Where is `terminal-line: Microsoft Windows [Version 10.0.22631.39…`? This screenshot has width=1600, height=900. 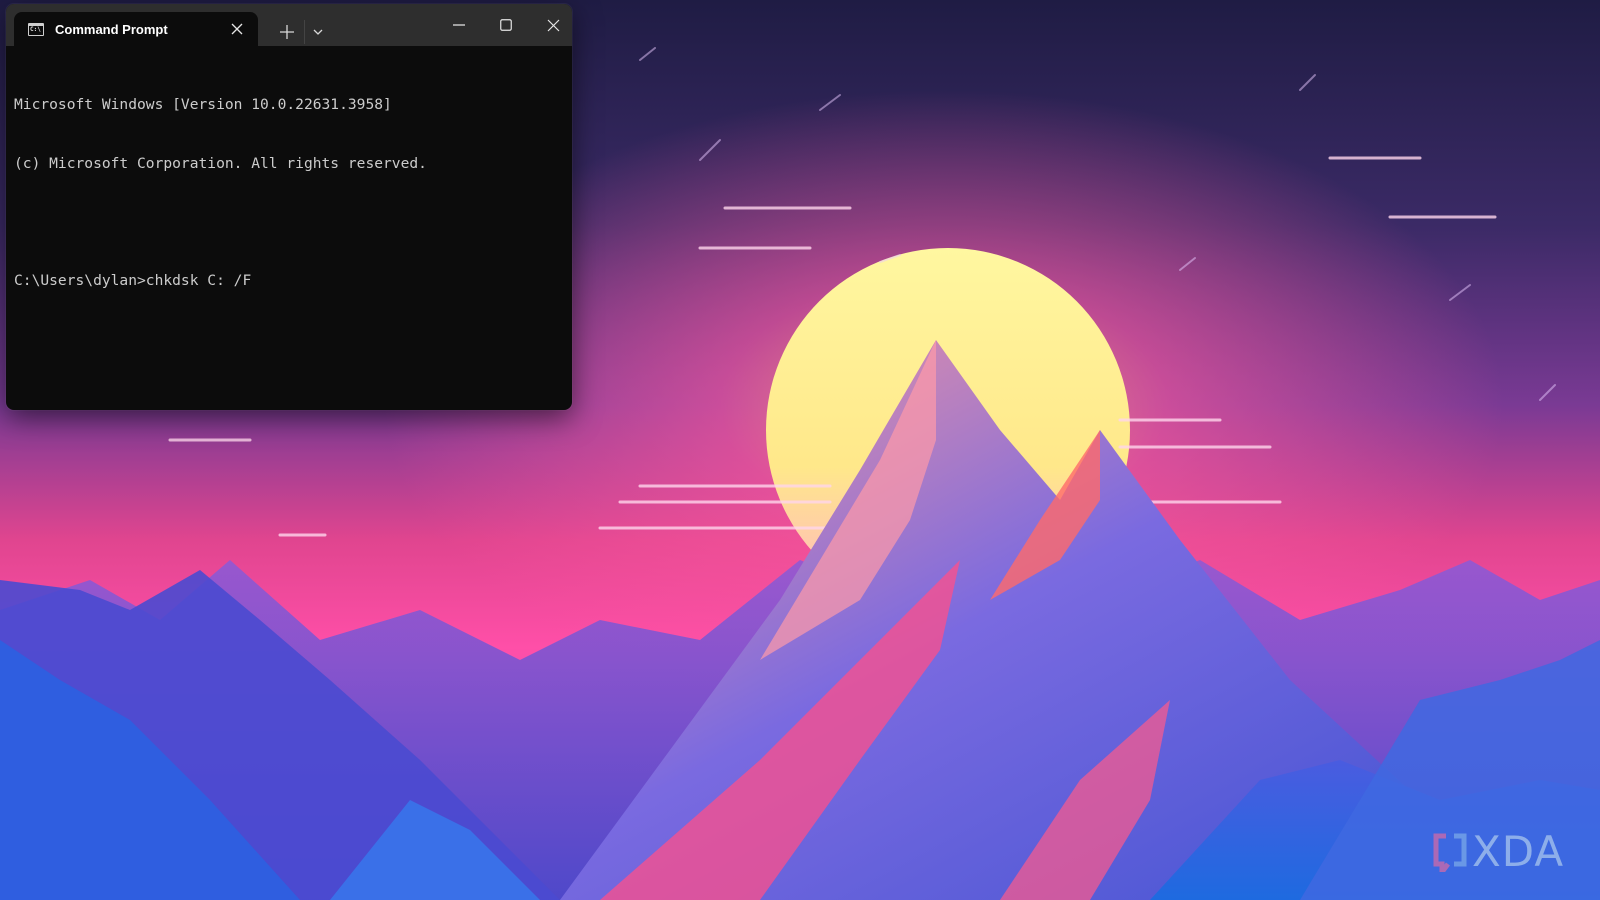 terminal-line: Microsoft Windows [Version 10.0.22631.39… is located at coordinates (203, 104).